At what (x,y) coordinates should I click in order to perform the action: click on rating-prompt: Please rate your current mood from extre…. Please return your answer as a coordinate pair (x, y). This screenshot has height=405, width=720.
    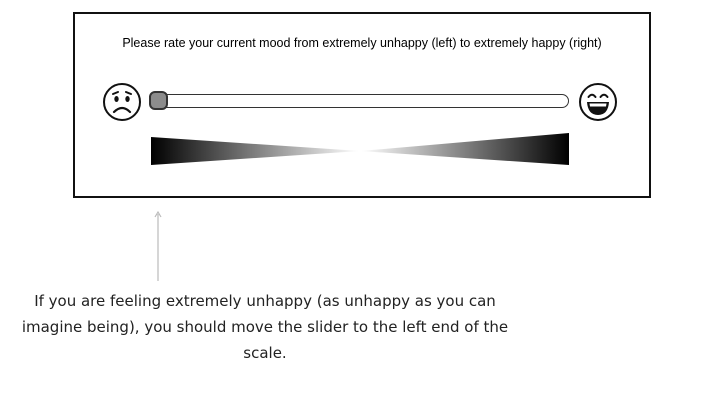
    Looking at the image, I should click on (362, 43).